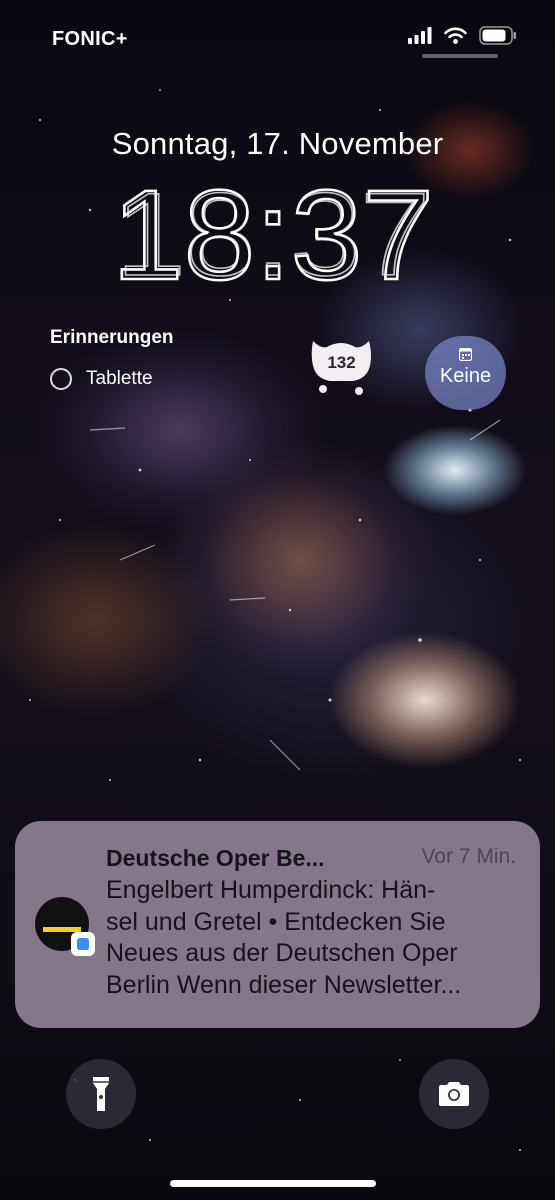 The width and height of the screenshot is (555, 1200). I want to click on mail-app-badge-icon, so click(83, 944).